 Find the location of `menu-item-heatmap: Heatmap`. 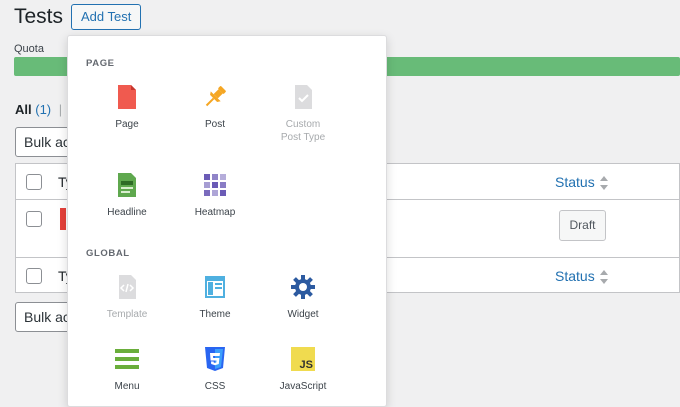

menu-item-heatmap: Heatmap is located at coordinates (215, 195).